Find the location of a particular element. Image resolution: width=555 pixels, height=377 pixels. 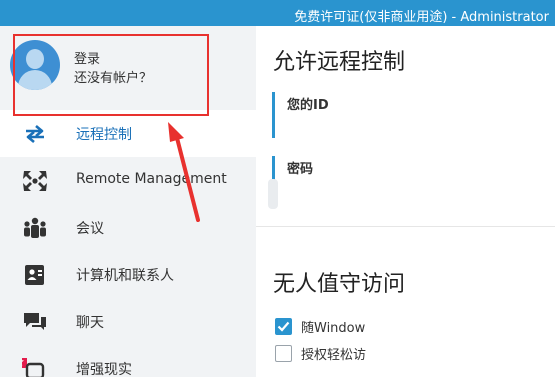

start-with-windows-checkbox is located at coordinates (283, 326).